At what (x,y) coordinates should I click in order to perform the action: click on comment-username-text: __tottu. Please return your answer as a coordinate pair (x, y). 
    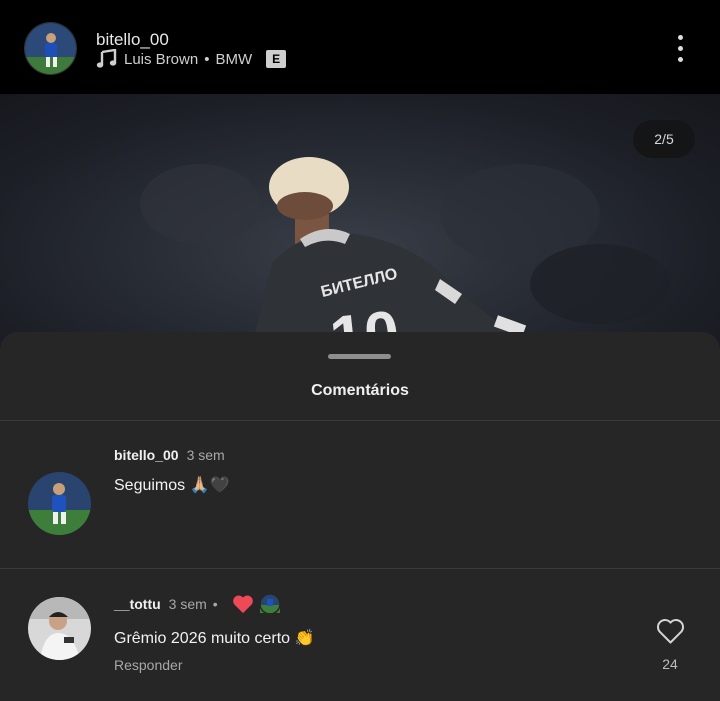
    Looking at the image, I should click on (137, 604).